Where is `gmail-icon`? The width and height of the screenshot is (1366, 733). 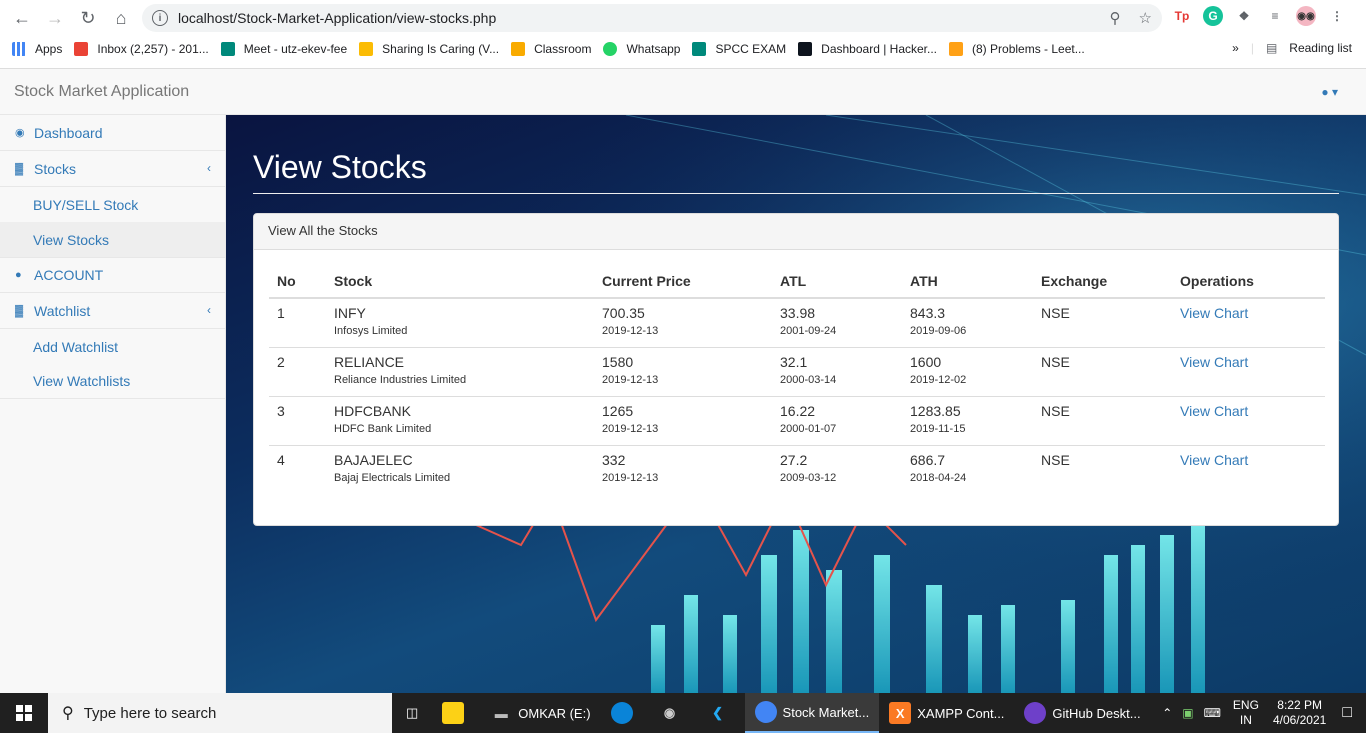
gmail-icon is located at coordinates (81, 49).